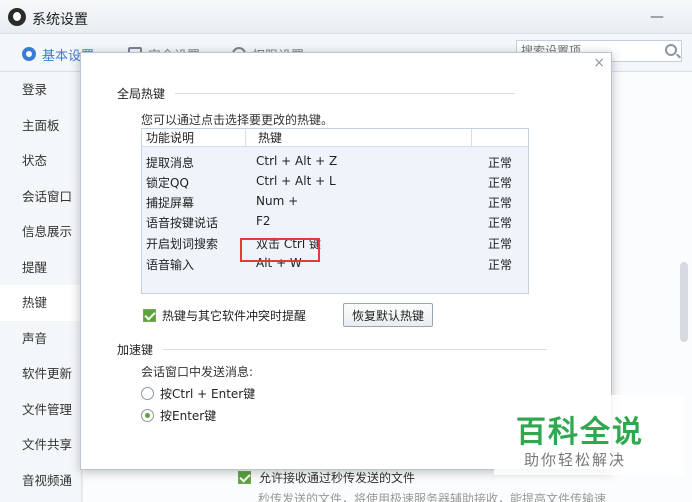  What do you see at coordinates (194, 137) in the screenshot?
I see `column-header-function: 功能说明` at bounding box center [194, 137].